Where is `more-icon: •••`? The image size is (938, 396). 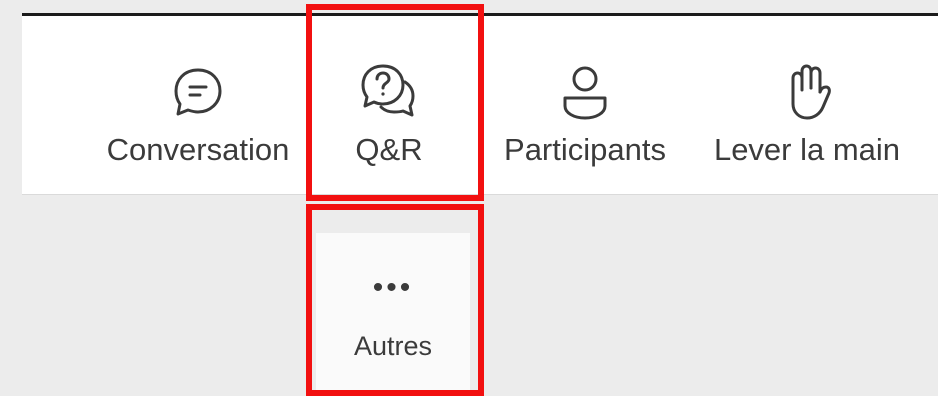 more-icon: ••• is located at coordinates (393, 287).